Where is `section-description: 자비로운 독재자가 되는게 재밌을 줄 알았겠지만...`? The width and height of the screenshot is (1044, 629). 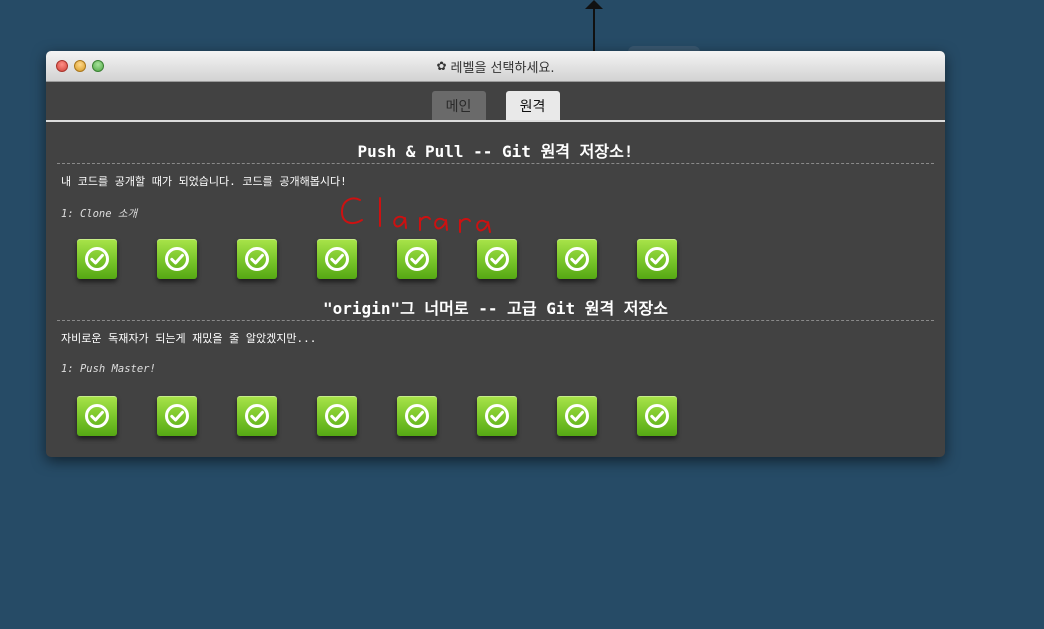
section-description: 자비로운 독재자가 되는게 재밌을 줄 알았겠지만... is located at coordinates (189, 338).